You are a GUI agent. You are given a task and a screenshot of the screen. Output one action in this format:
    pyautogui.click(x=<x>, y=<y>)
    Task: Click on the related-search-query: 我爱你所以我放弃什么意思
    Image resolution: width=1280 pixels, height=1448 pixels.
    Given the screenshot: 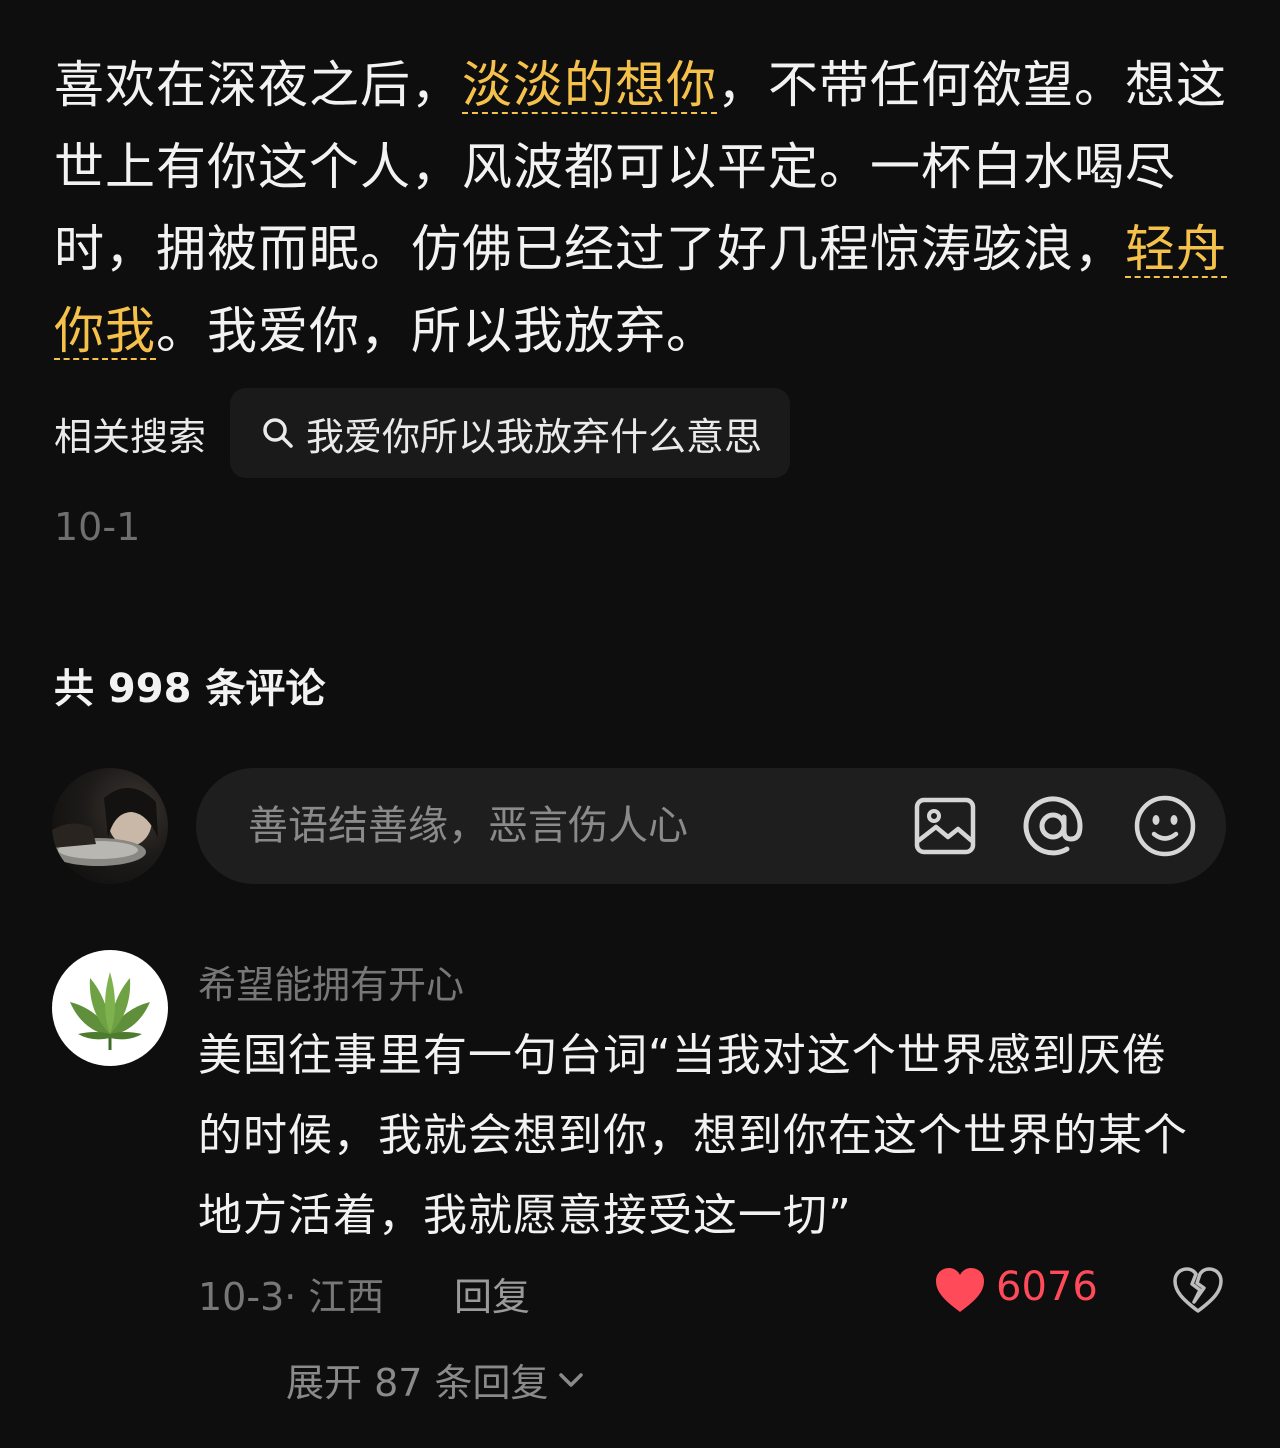 What is the action you would take?
    pyautogui.click(x=534, y=436)
    